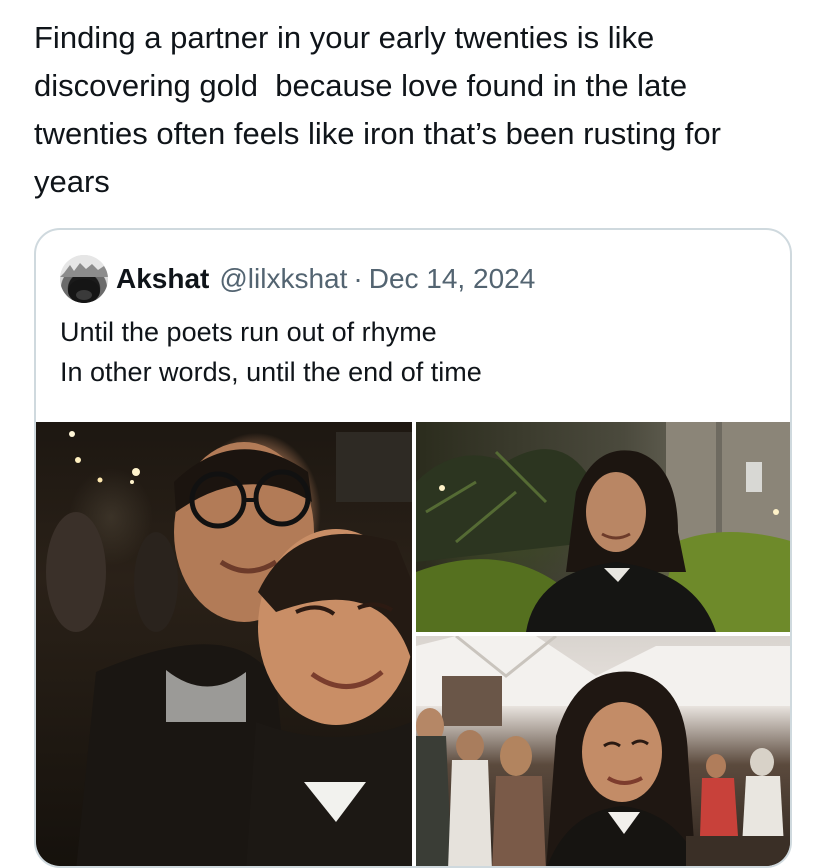 Image resolution: width=828 pixels, height=868 pixels. What do you see at coordinates (271, 372) in the screenshot?
I see `quoted-tweet-line: In other words, until the end of time` at bounding box center [271, 372].